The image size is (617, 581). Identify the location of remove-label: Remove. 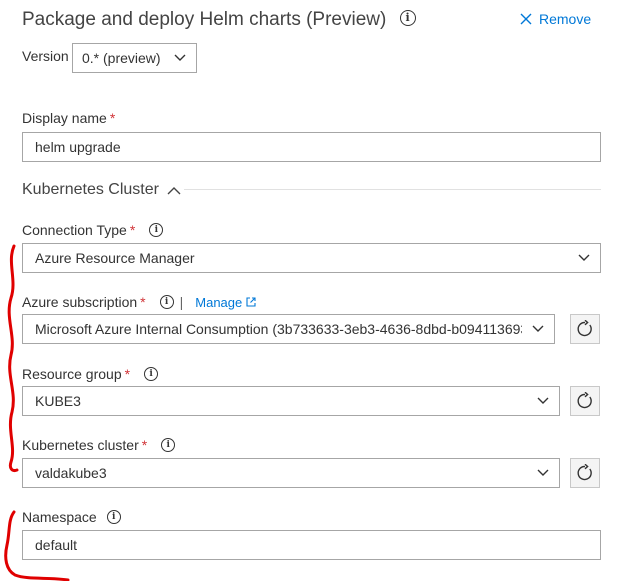
(565, 19).